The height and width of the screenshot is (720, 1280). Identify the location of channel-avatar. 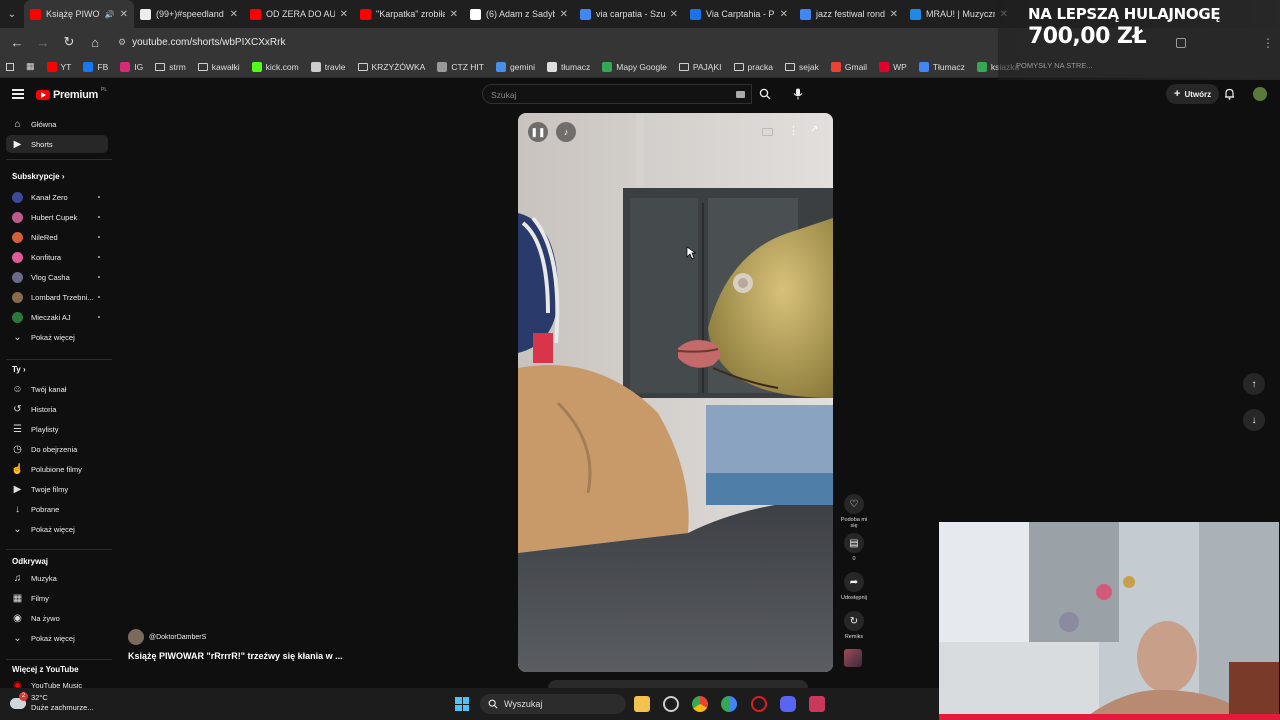
(136, 637).